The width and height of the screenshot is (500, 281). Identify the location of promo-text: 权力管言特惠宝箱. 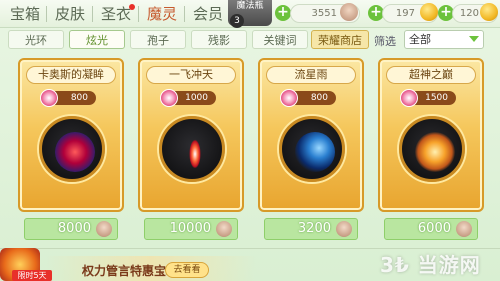
(130, 271).